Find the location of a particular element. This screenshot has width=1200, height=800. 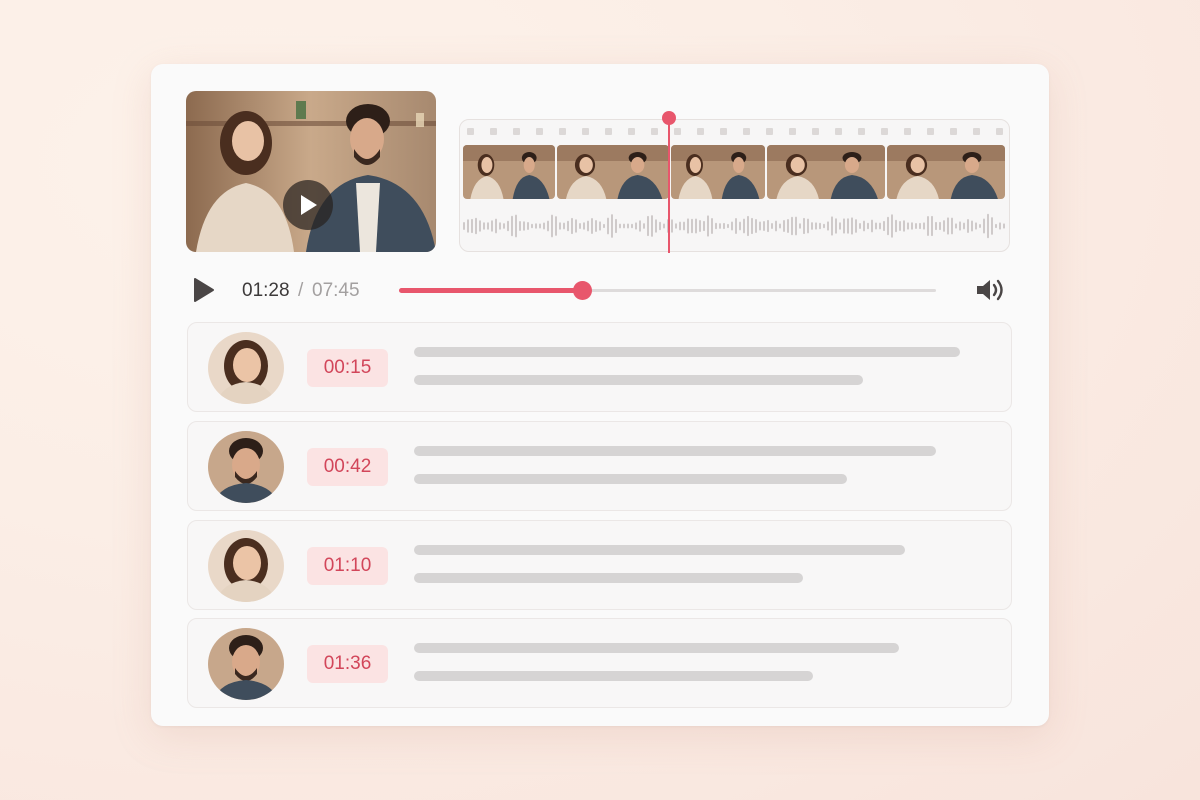

segment-timestamp: 01:10 is located at coordinates (347, 566).